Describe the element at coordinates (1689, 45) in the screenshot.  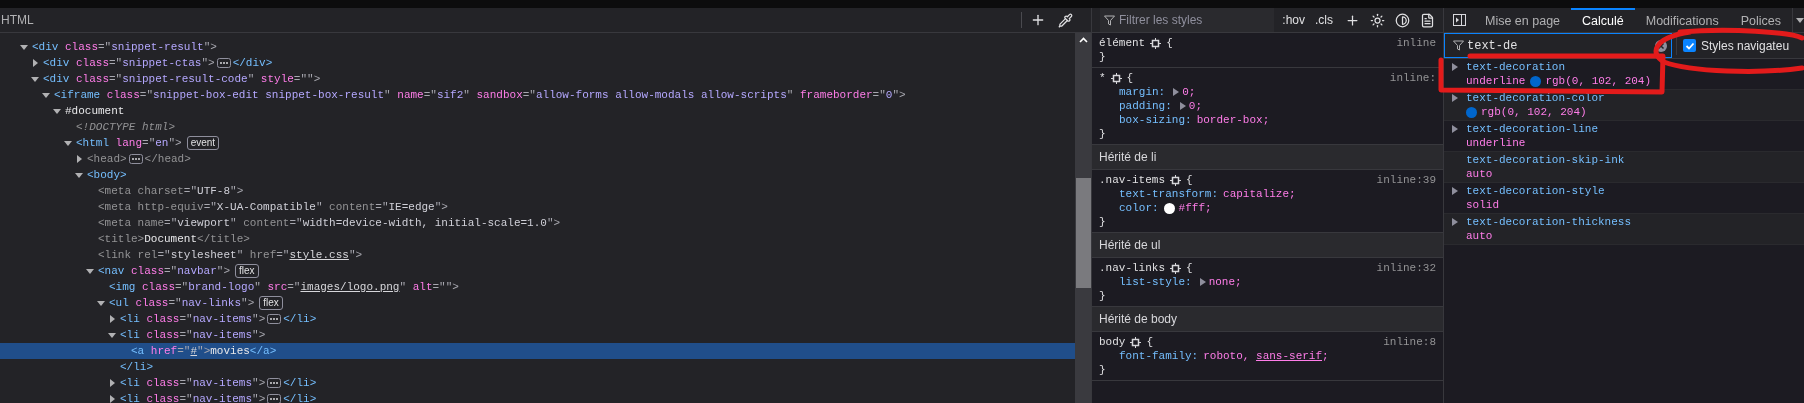
I see `checkbox` at that location.